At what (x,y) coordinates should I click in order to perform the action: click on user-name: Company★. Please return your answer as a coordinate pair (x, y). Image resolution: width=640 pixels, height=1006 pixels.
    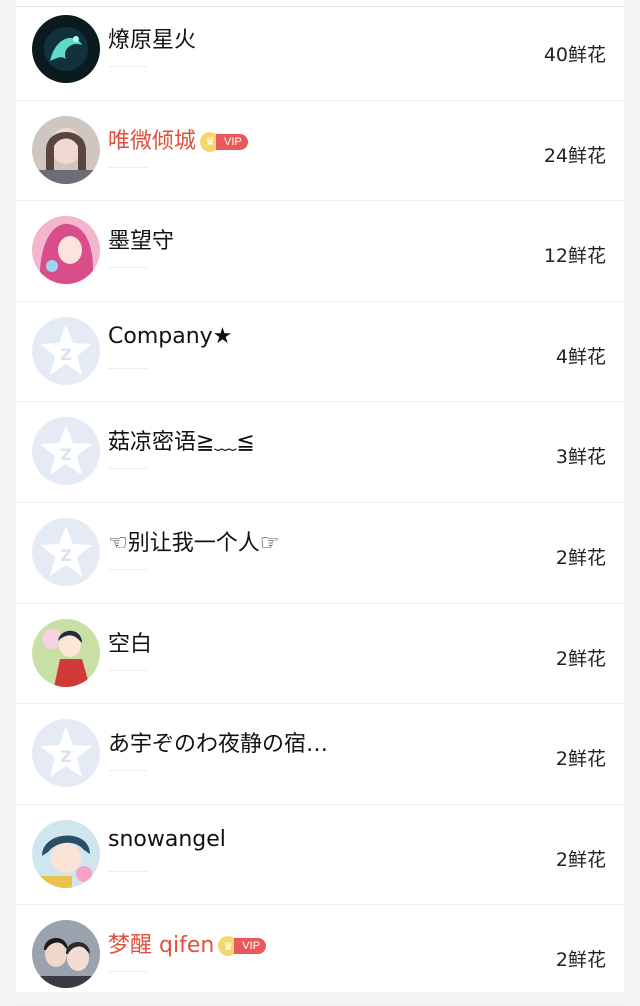
    Looking at the image, I should click on (170, 336).